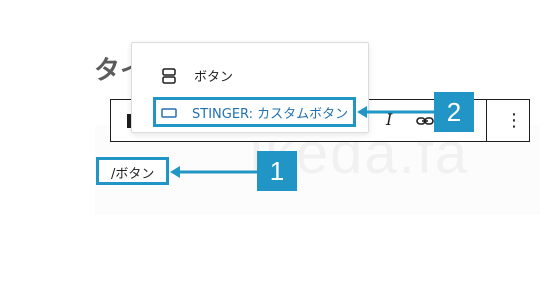 The image size is (540, 304). I want to click on step-badge-1: 1, so click(277, 171).